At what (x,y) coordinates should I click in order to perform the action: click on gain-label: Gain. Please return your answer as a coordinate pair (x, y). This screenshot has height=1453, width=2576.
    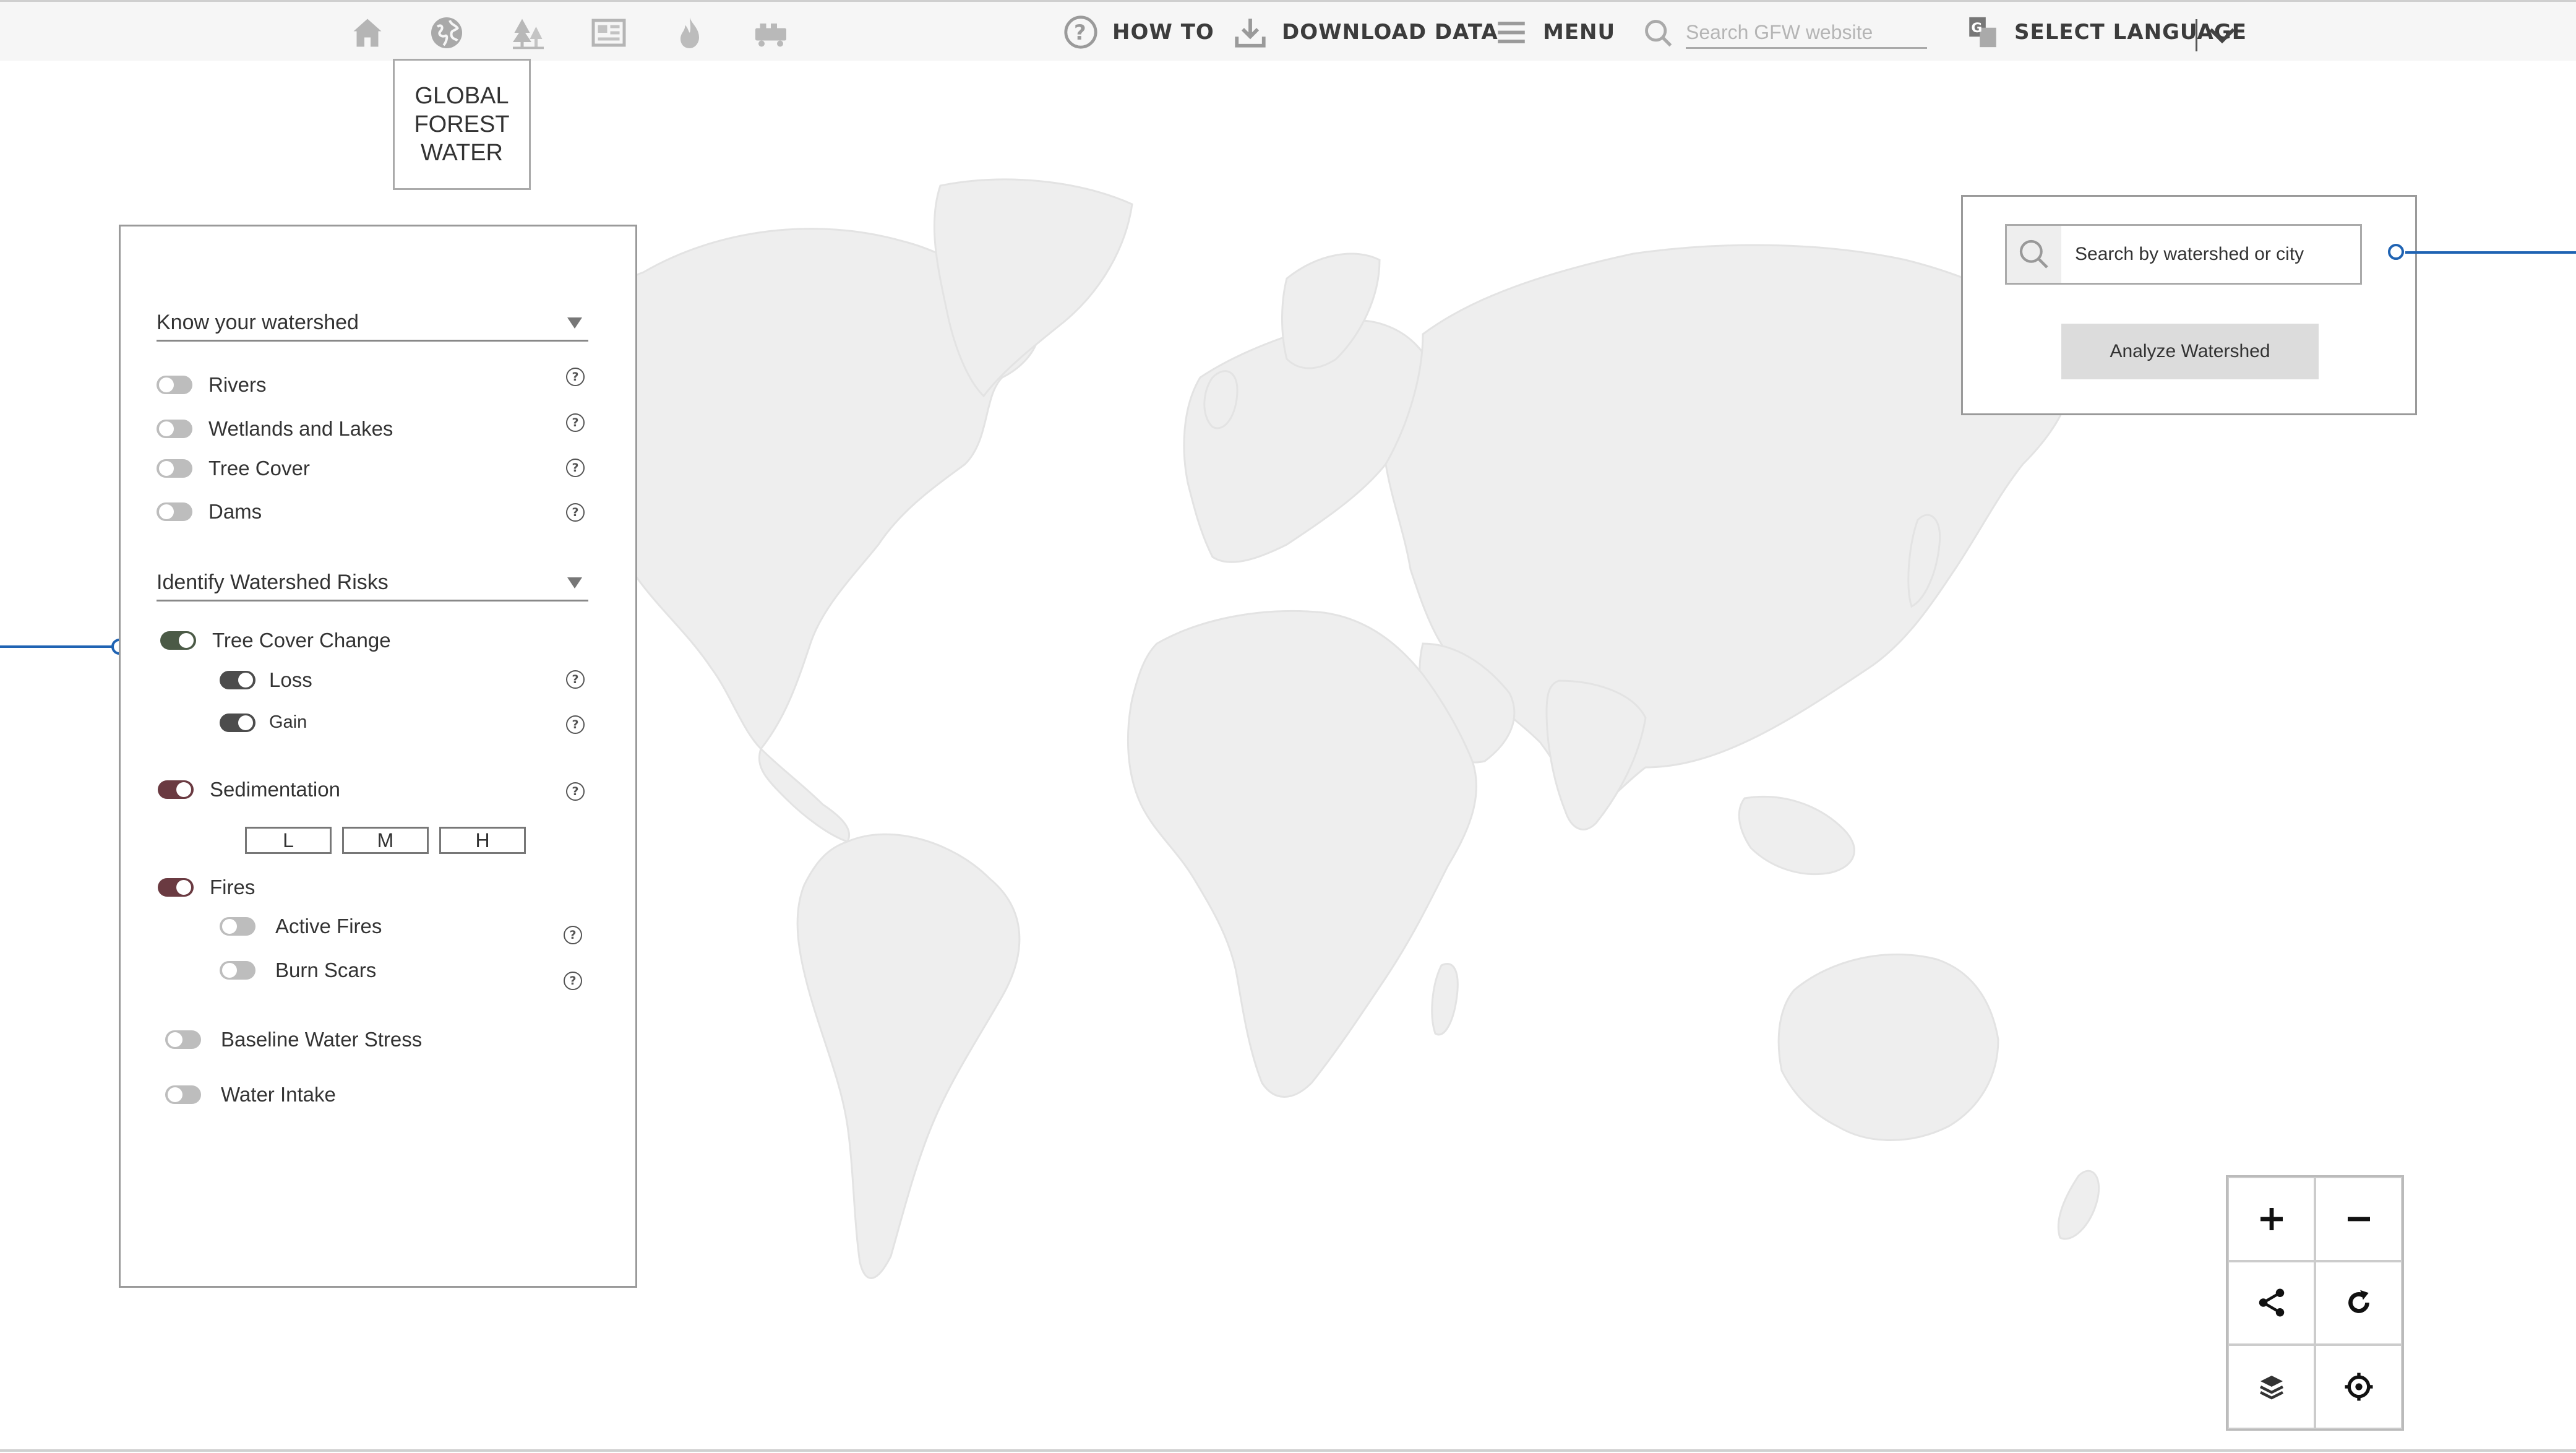
    Looking at the image, I should click on (288, 722).